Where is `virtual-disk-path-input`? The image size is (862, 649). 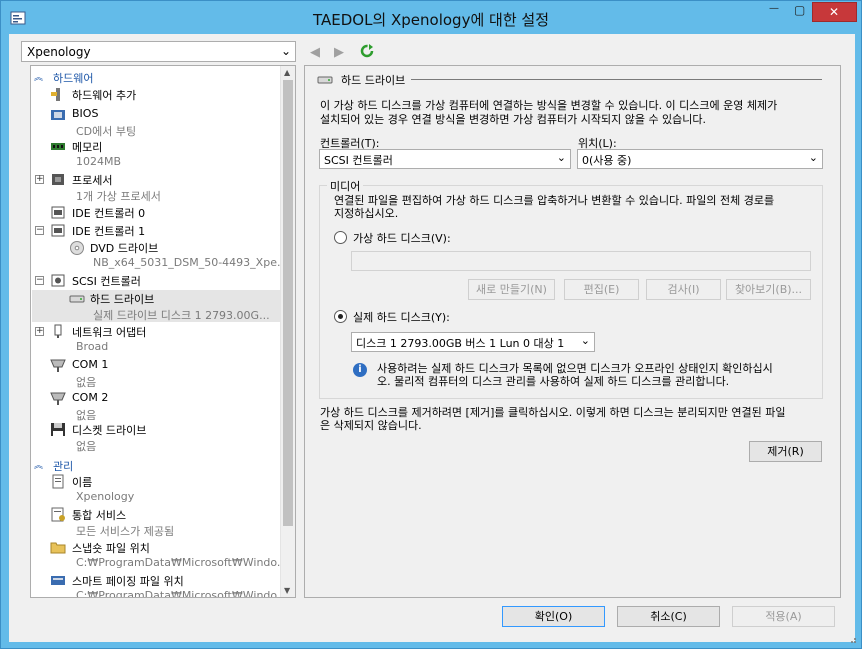 virtual-disk-path-input is located at coordinates (581, 261).